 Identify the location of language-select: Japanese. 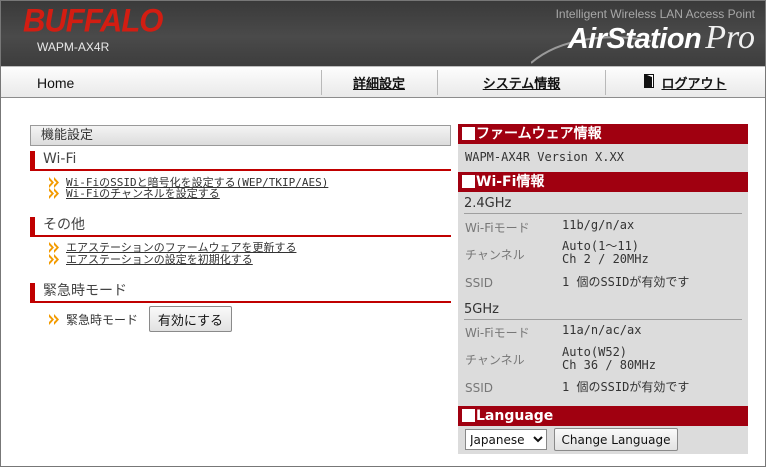
(506, 439).